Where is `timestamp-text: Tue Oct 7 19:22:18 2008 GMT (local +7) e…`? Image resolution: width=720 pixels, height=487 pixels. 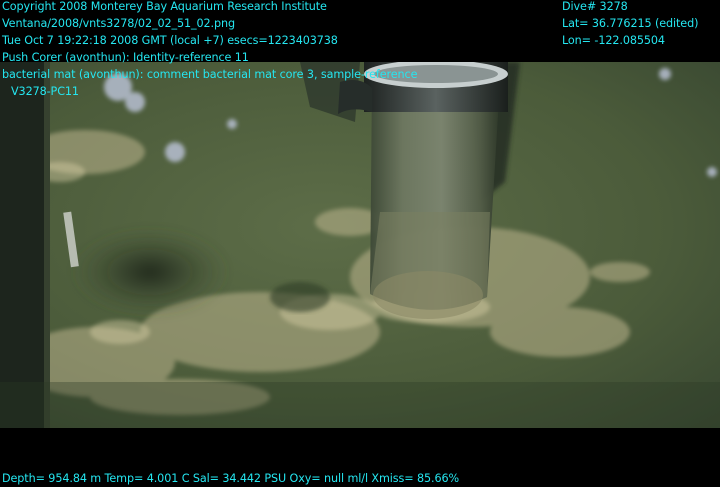
timestamp-text: Tue Oct 7 19:22:18 2008 GMT (local +7) e… is located at coordinates (170, 40).